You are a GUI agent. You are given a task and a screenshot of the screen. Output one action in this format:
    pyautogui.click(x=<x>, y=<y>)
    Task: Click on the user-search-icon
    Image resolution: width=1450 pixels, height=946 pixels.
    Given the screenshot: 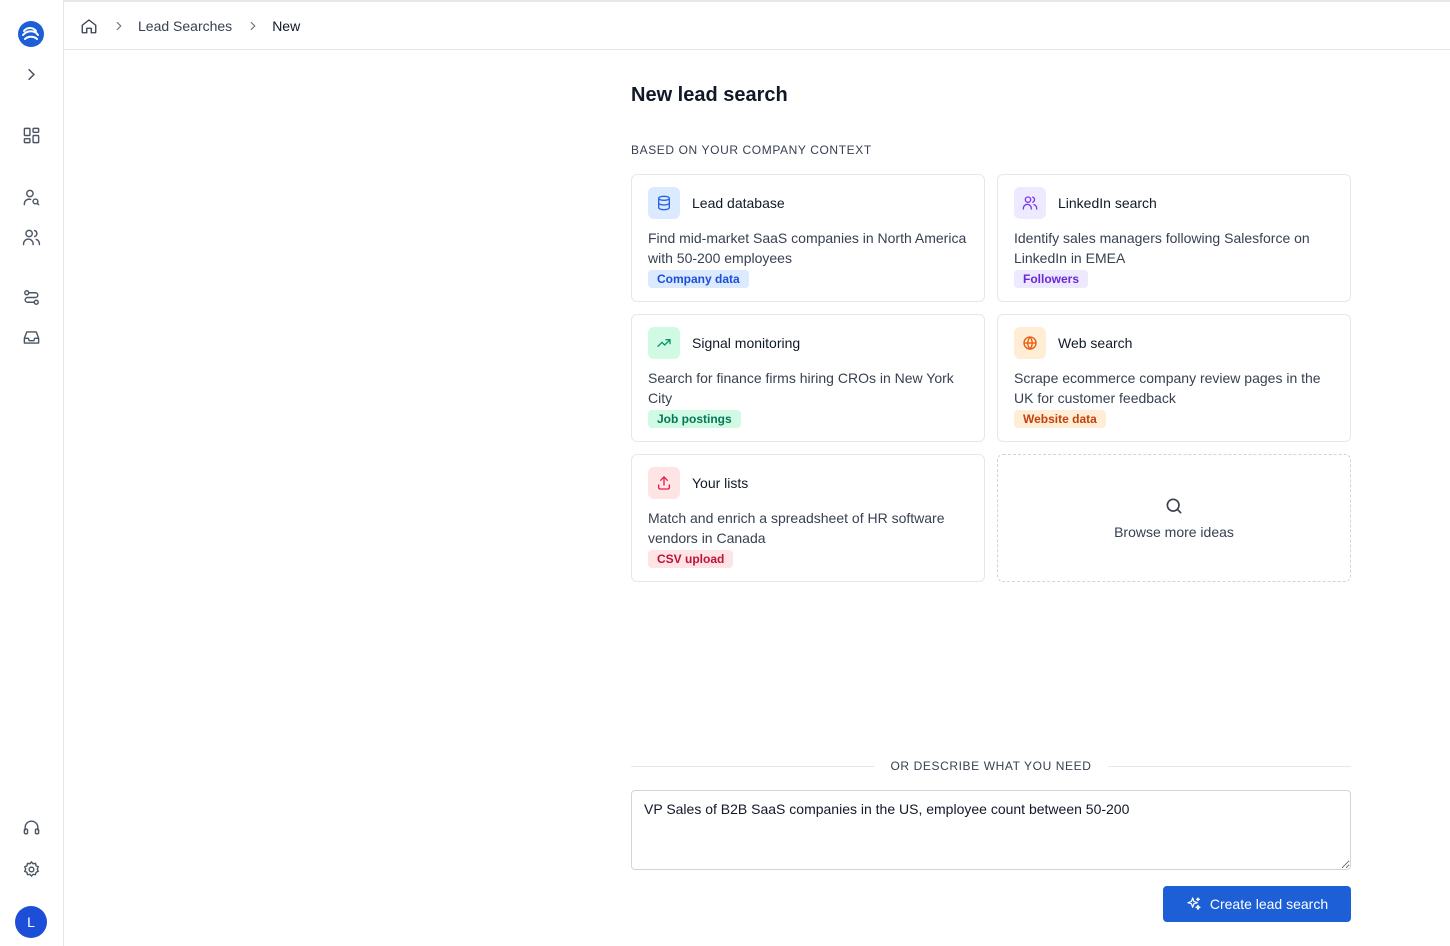 What is the action you would take?
    pyautogui.click(x=31, y=197)
    